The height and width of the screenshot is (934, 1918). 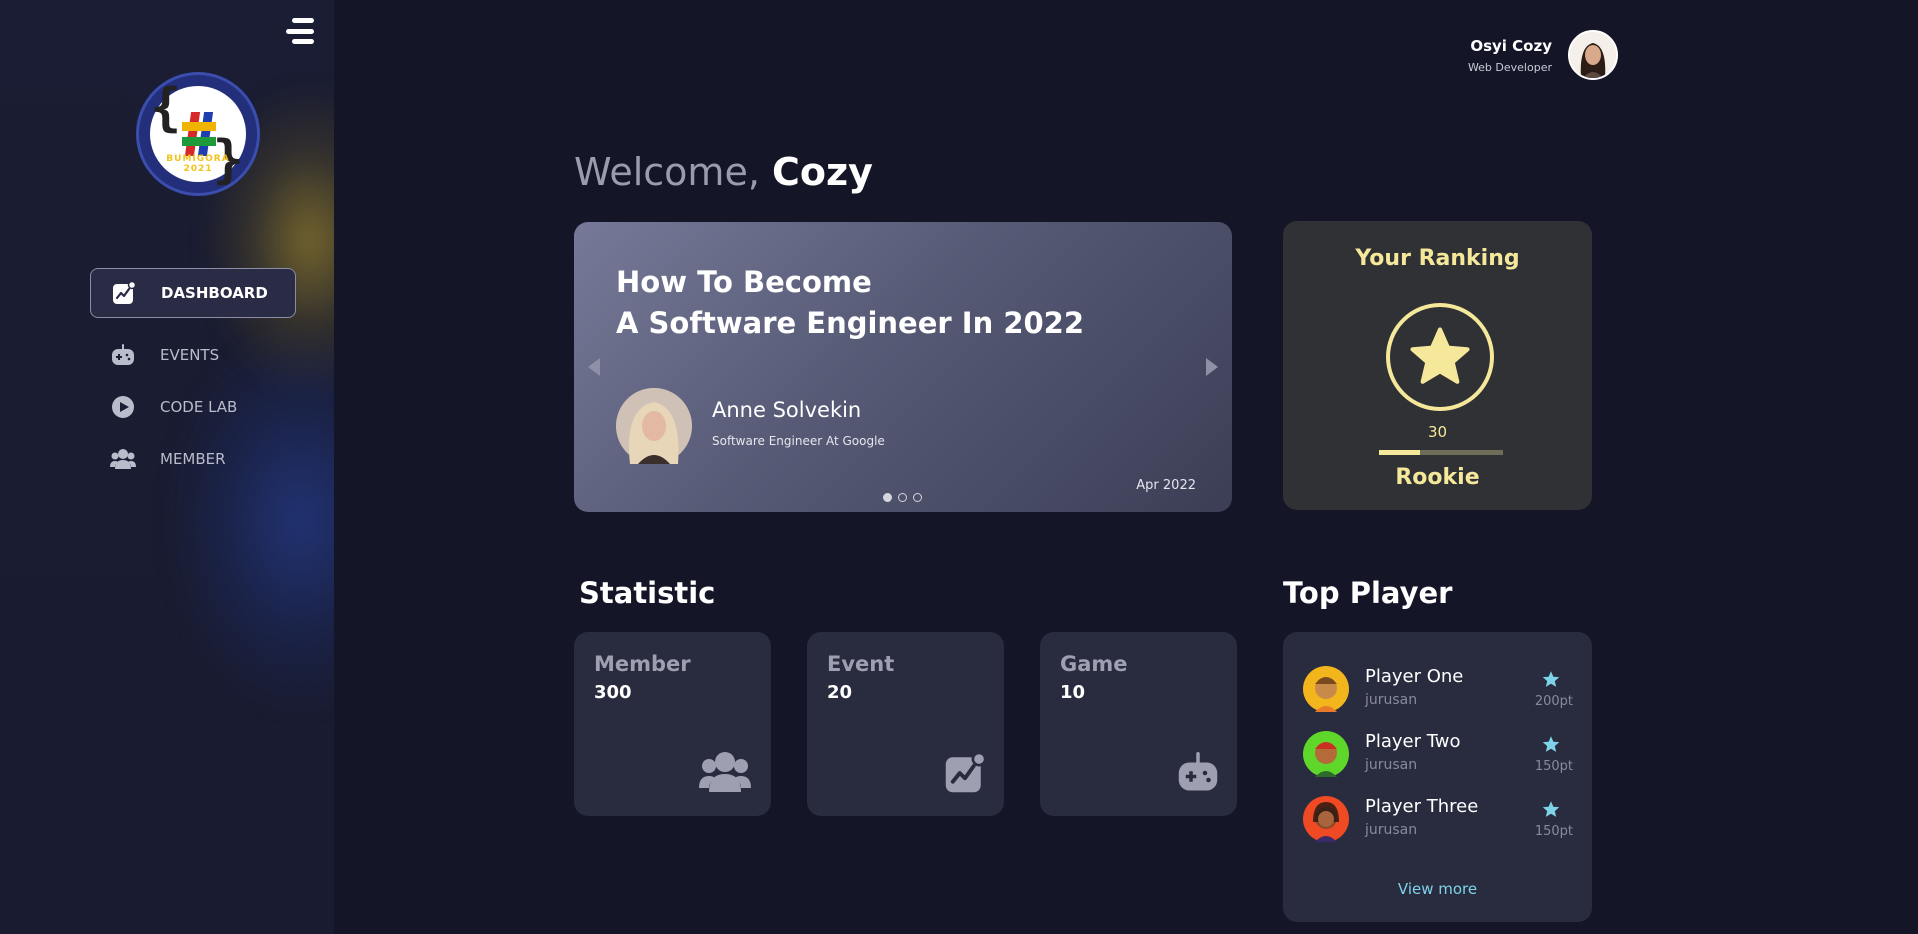 I want to click on stat-card-event: Event 20, so click(x=905, y=724).